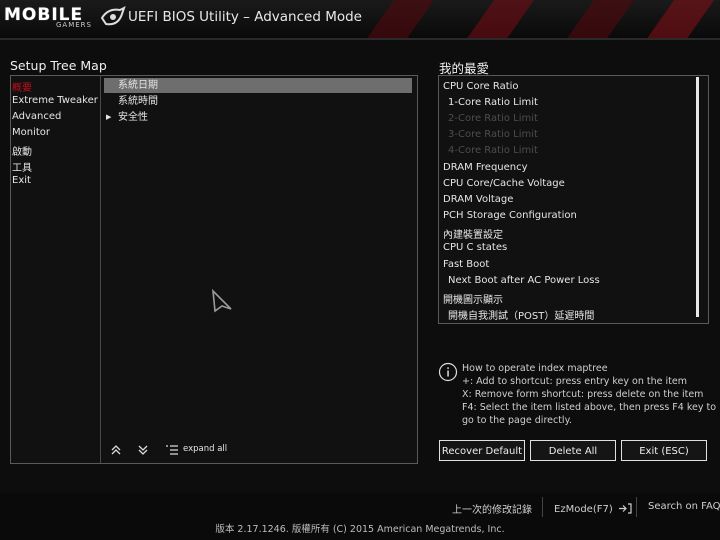  What do you see at coordinates (478, 199) in the screenshot?
I see `favorite-item: DRAM Voltage` at bounding box center [478, 199].